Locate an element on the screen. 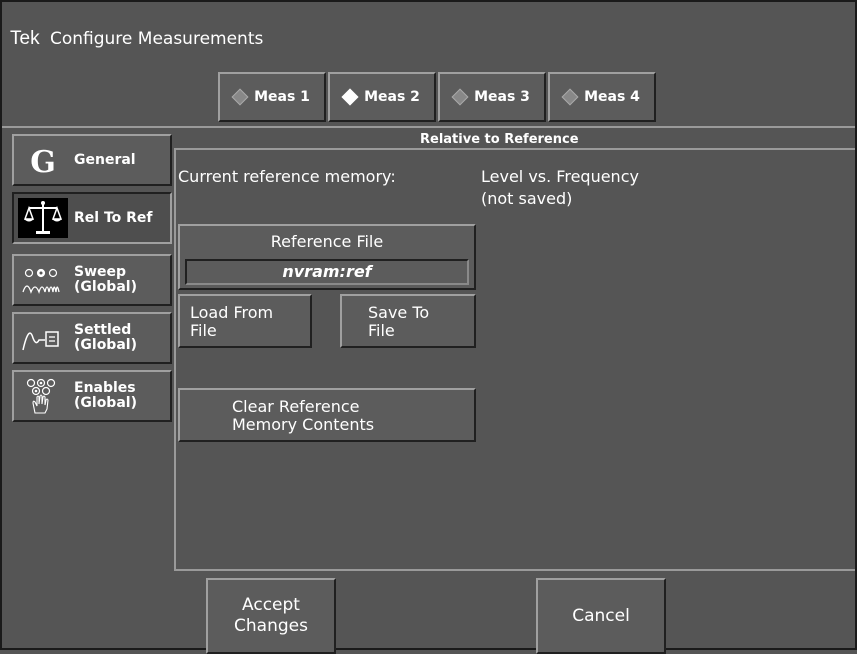  title-bar: Tek Configure Measurements is located at coordinates (136, 41).